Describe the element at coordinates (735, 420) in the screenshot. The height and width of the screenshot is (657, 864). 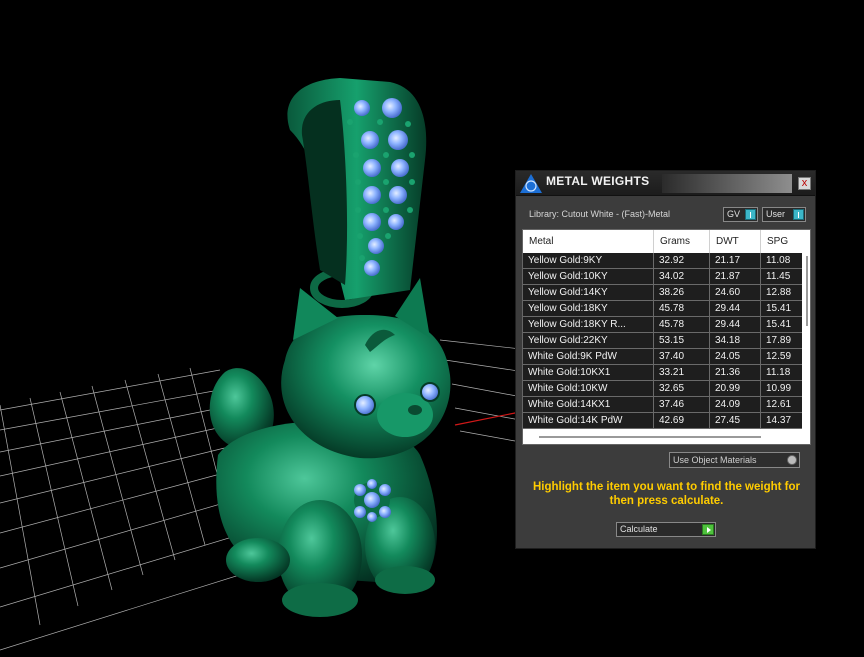
I see `dwt-cell: 27.45` at that location.